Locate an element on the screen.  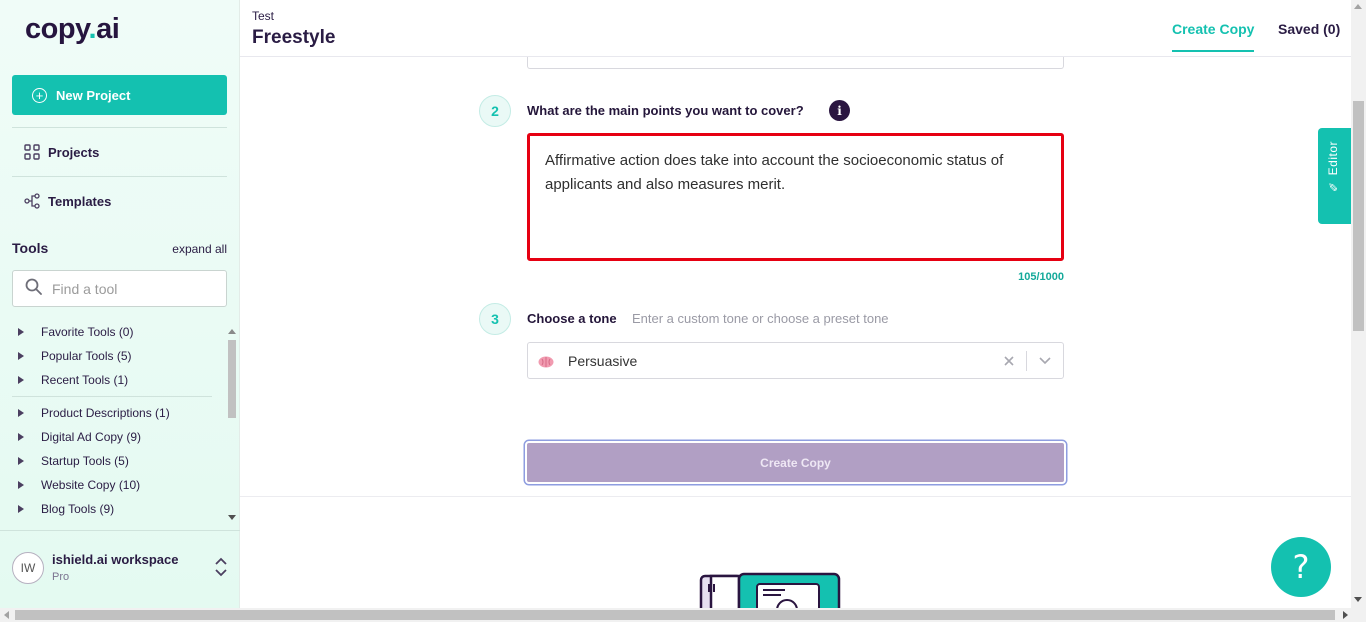
tool-list-scrollbar is located at coordinates (232, 379).